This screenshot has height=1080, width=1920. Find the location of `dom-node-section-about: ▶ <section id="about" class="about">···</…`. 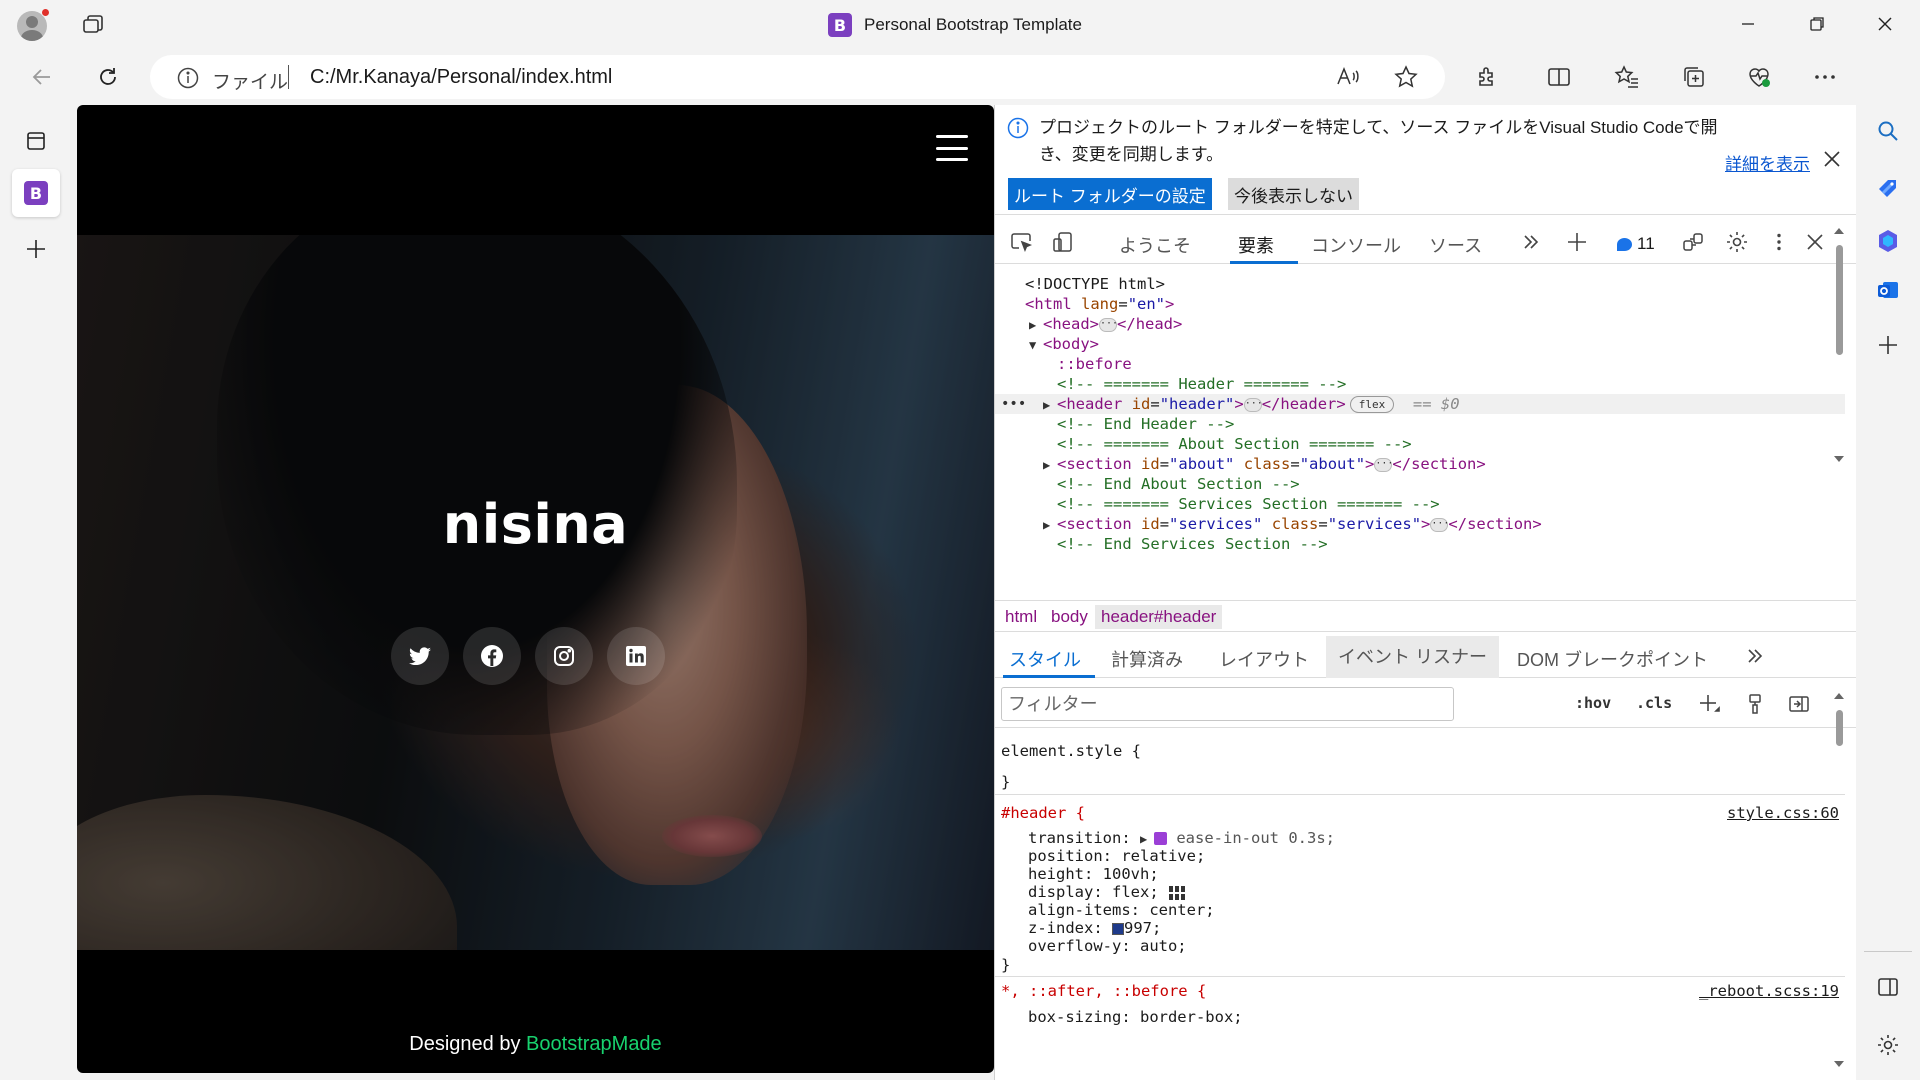

dom-node-section-about: ▶ <section id="about" class="about">···</… is located at coordinates (1420, 464).